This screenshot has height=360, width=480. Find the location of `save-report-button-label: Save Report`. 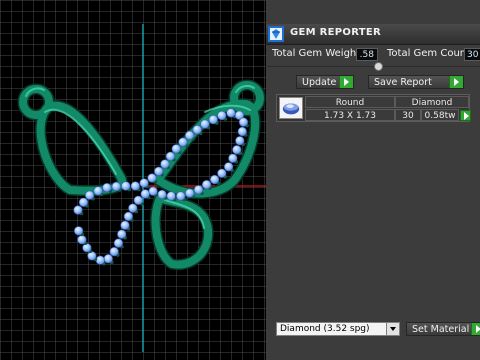

save-report-button-label: Save Report is located at coordinates (403, 82).